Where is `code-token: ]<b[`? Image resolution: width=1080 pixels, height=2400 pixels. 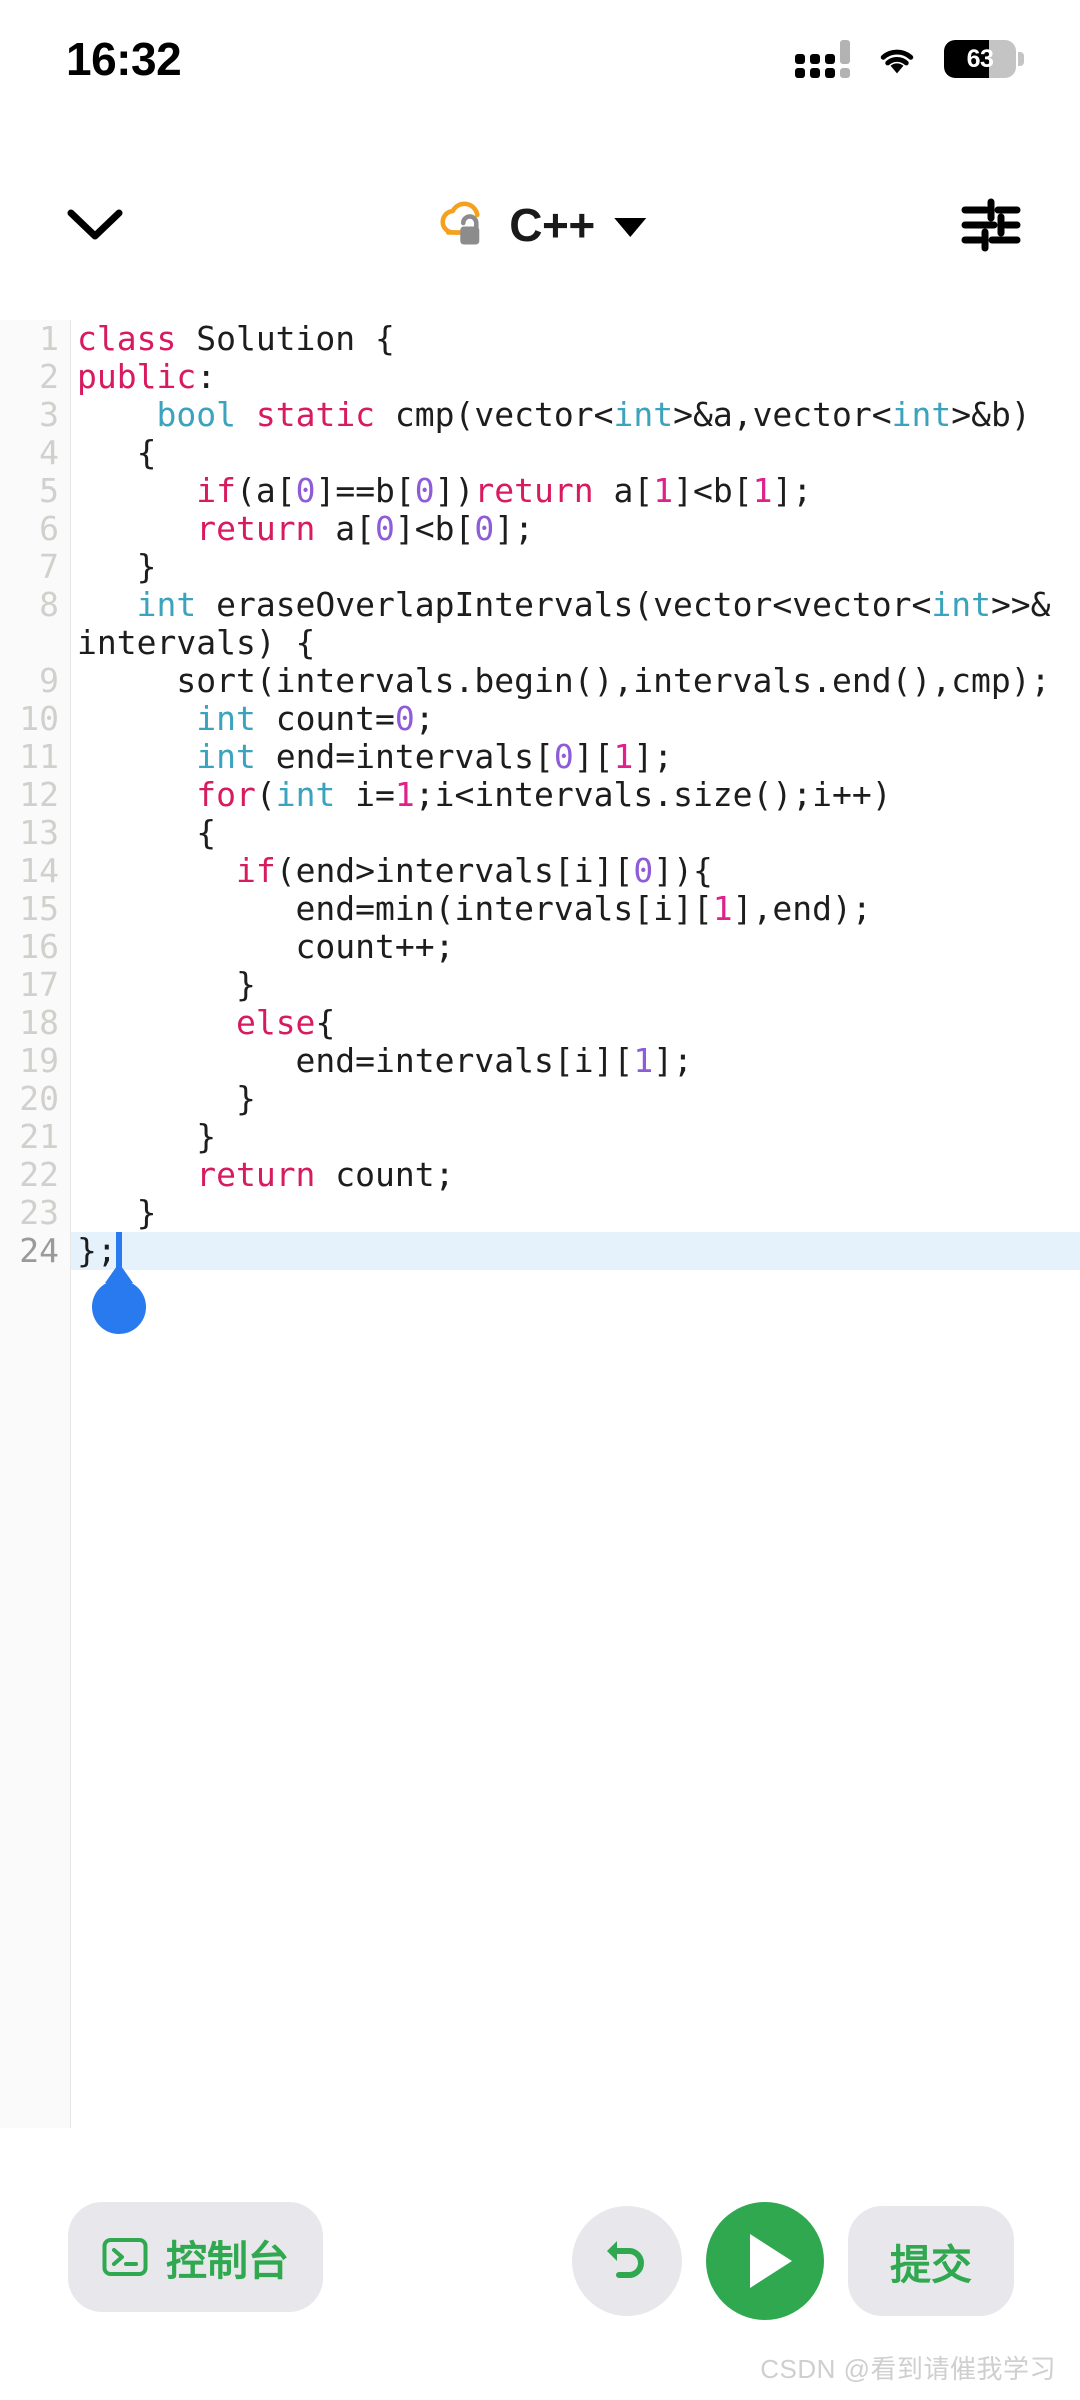 code-token: ]<b[ is located at coordinates (713, 490).